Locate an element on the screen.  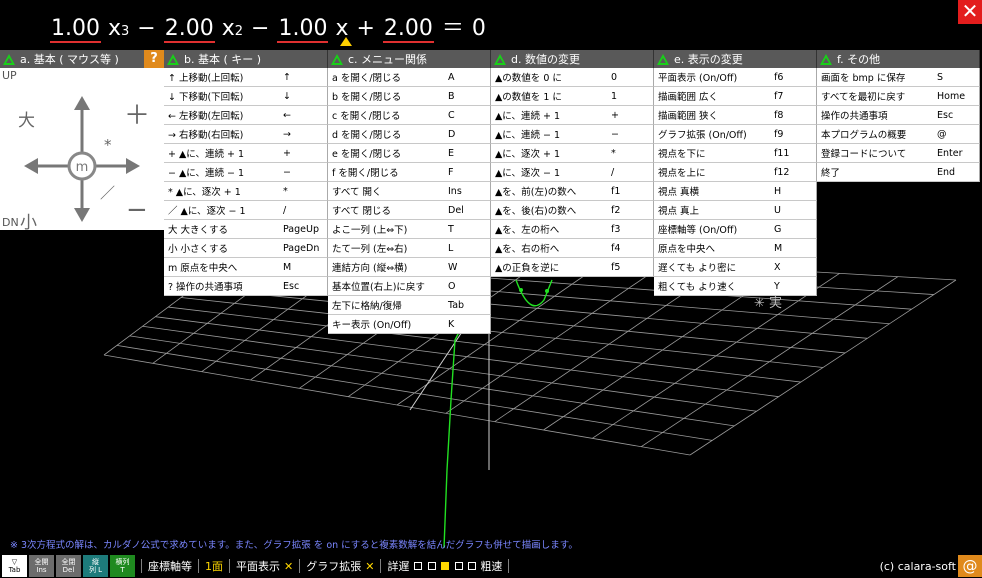
menu-item: ▲の数値を 1 に 1 is located at coordinates (572, 96).